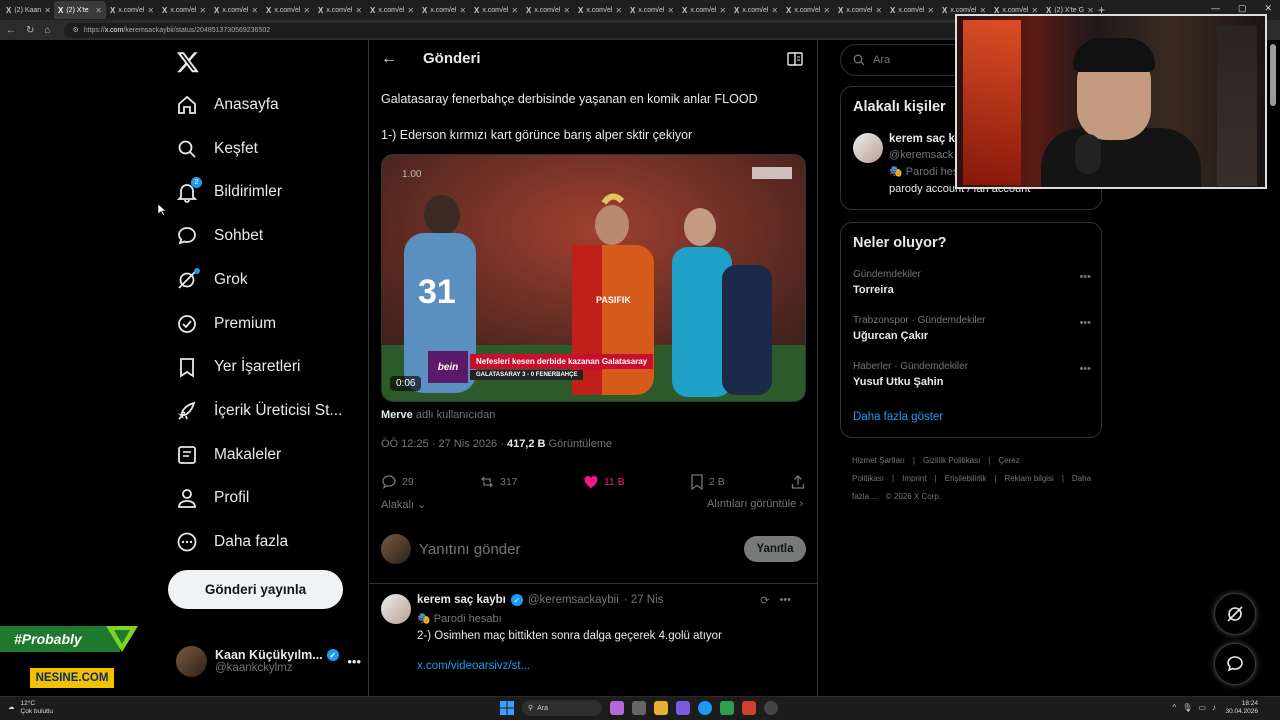 The width and height of the screenshot is (1280, 720). I want to click on show-more-link: Daha fazla göster, so click(898, 417).